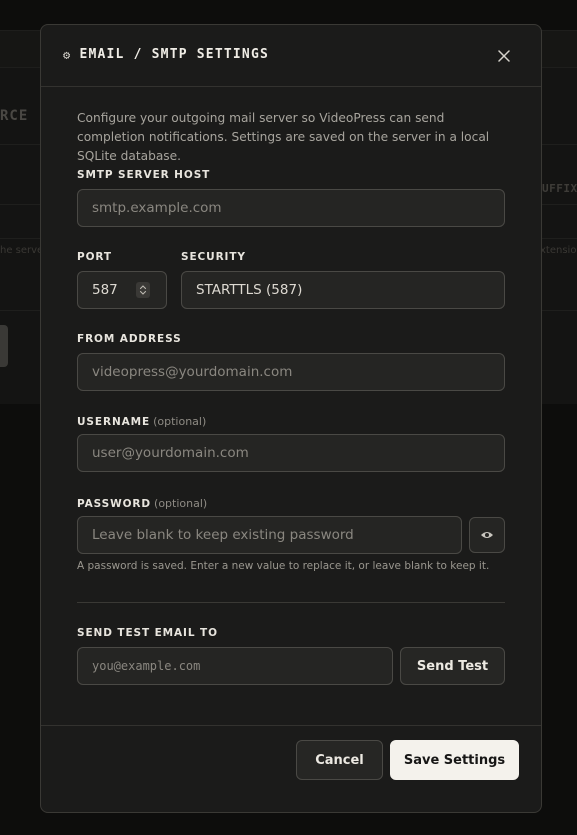 The width and height of the screenshot is (577, 835). What do you see at coordinates (291, 56) in the screenshot?
I see `dialog-header: ⚙ EMAIL / SMTP SETTINGS` at bounding box center [291, 56].